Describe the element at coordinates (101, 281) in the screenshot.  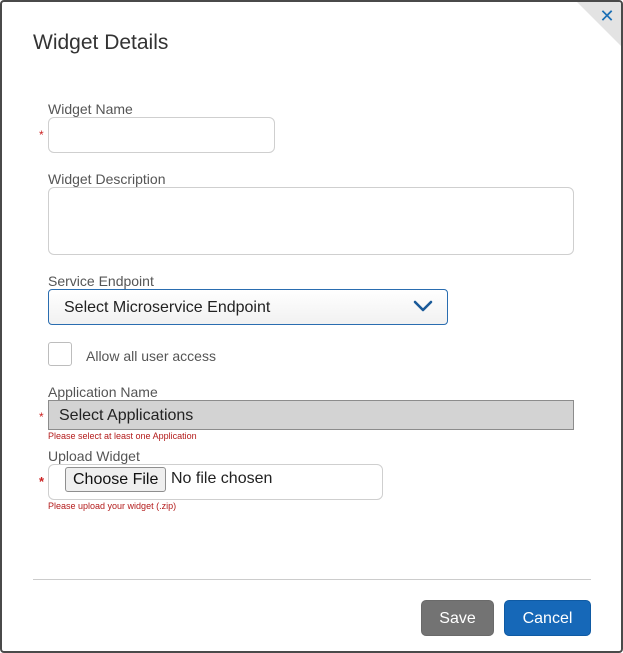
I see `service-endpoint-label: Service Endpoint` at that location.